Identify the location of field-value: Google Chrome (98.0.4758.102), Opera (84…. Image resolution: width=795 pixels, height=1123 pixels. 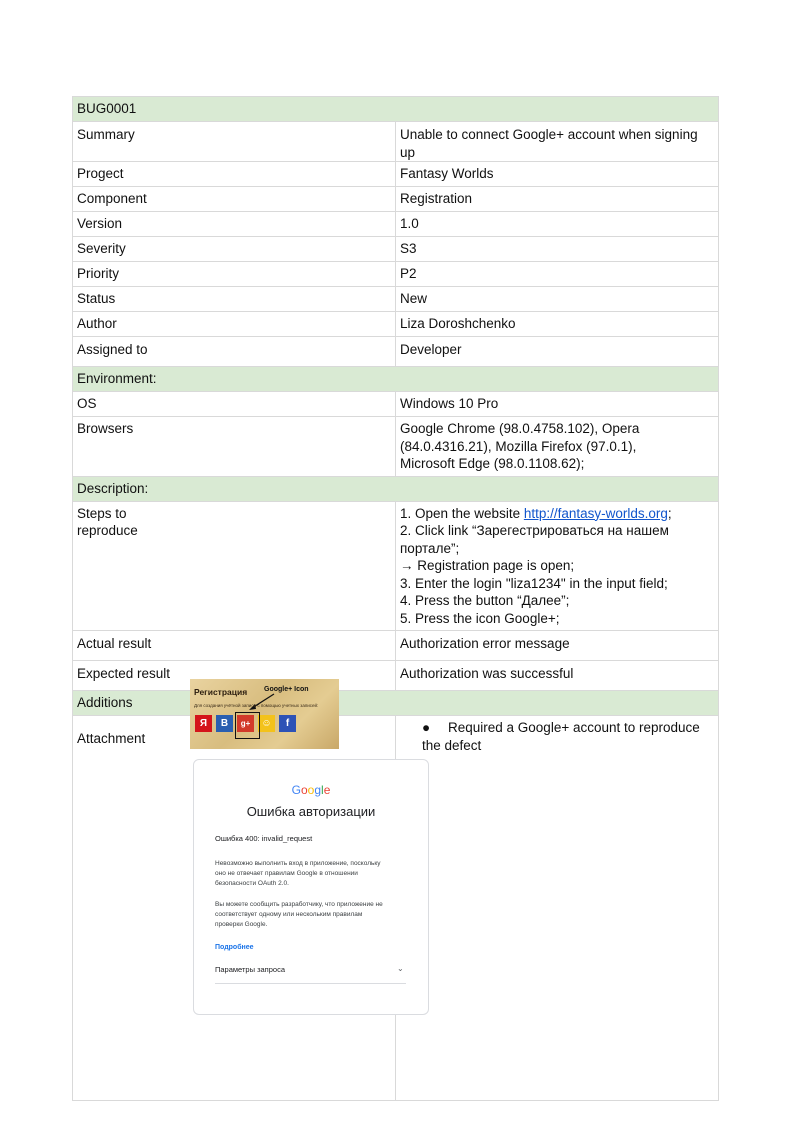
(557, 446).